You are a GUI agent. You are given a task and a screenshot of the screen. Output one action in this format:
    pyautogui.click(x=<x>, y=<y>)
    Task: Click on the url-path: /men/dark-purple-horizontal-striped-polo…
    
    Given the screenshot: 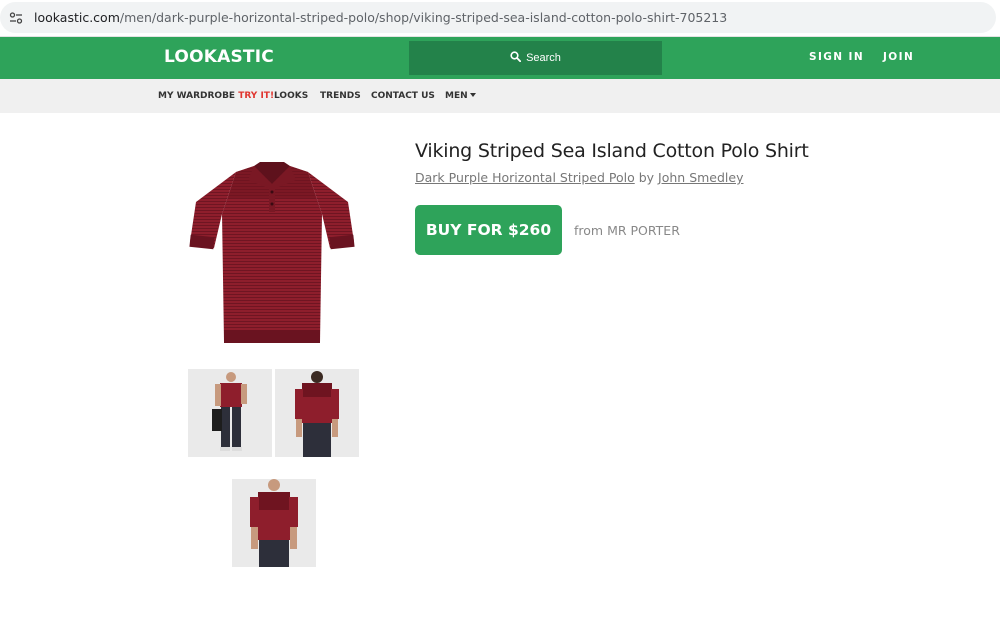 What is the action you would take?
    pyautogui.click(x=423, y=17)
    